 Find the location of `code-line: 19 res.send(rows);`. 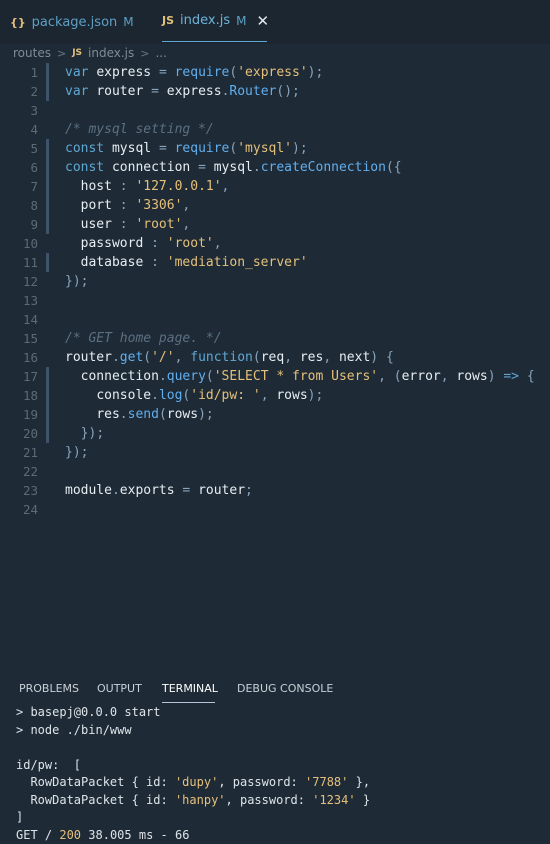

code-line: 19 res.send(rows); is located at coordinates (275, 414).